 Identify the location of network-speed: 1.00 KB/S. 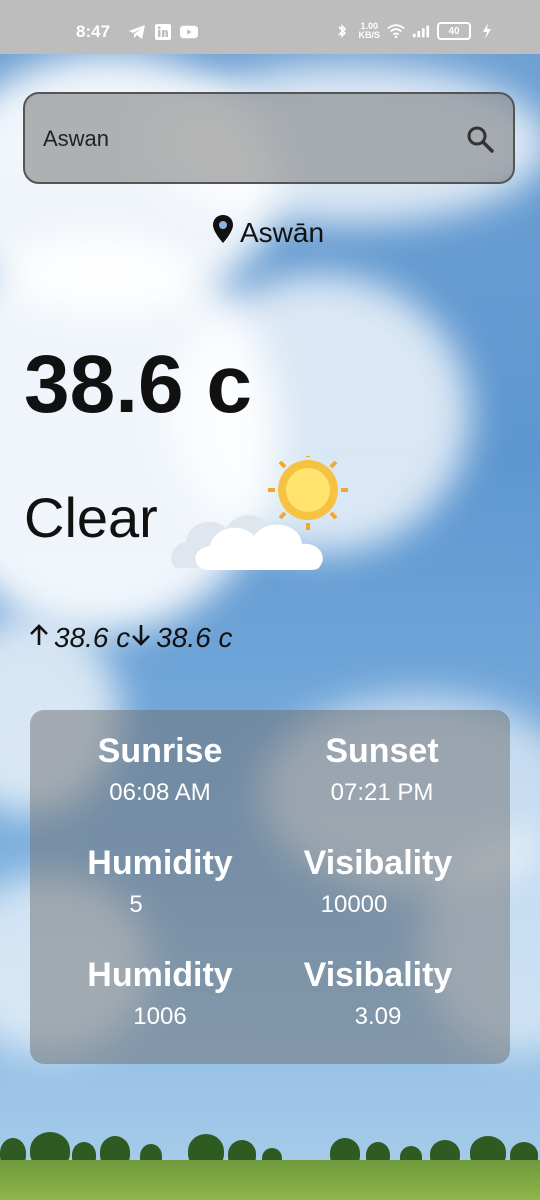
(369, 31).